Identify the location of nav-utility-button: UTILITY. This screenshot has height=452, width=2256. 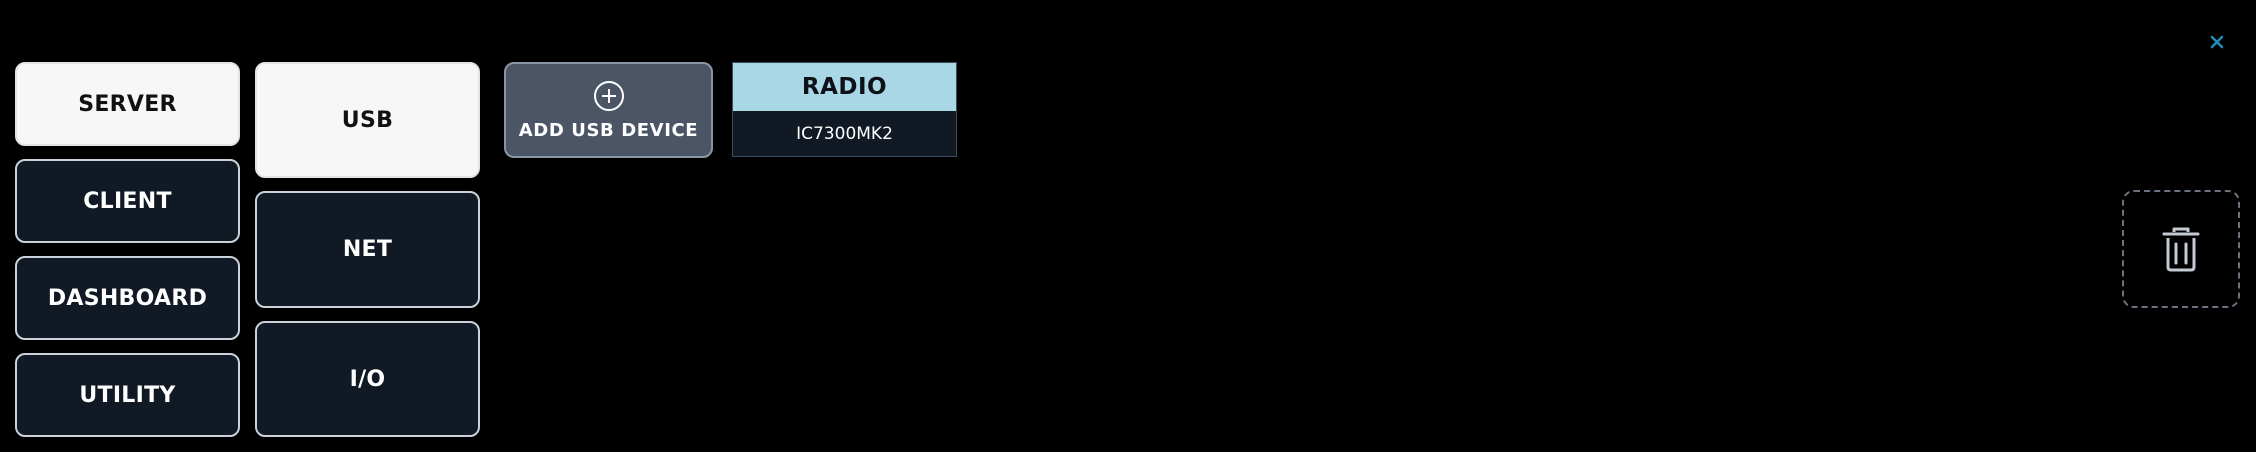
(127, 395).